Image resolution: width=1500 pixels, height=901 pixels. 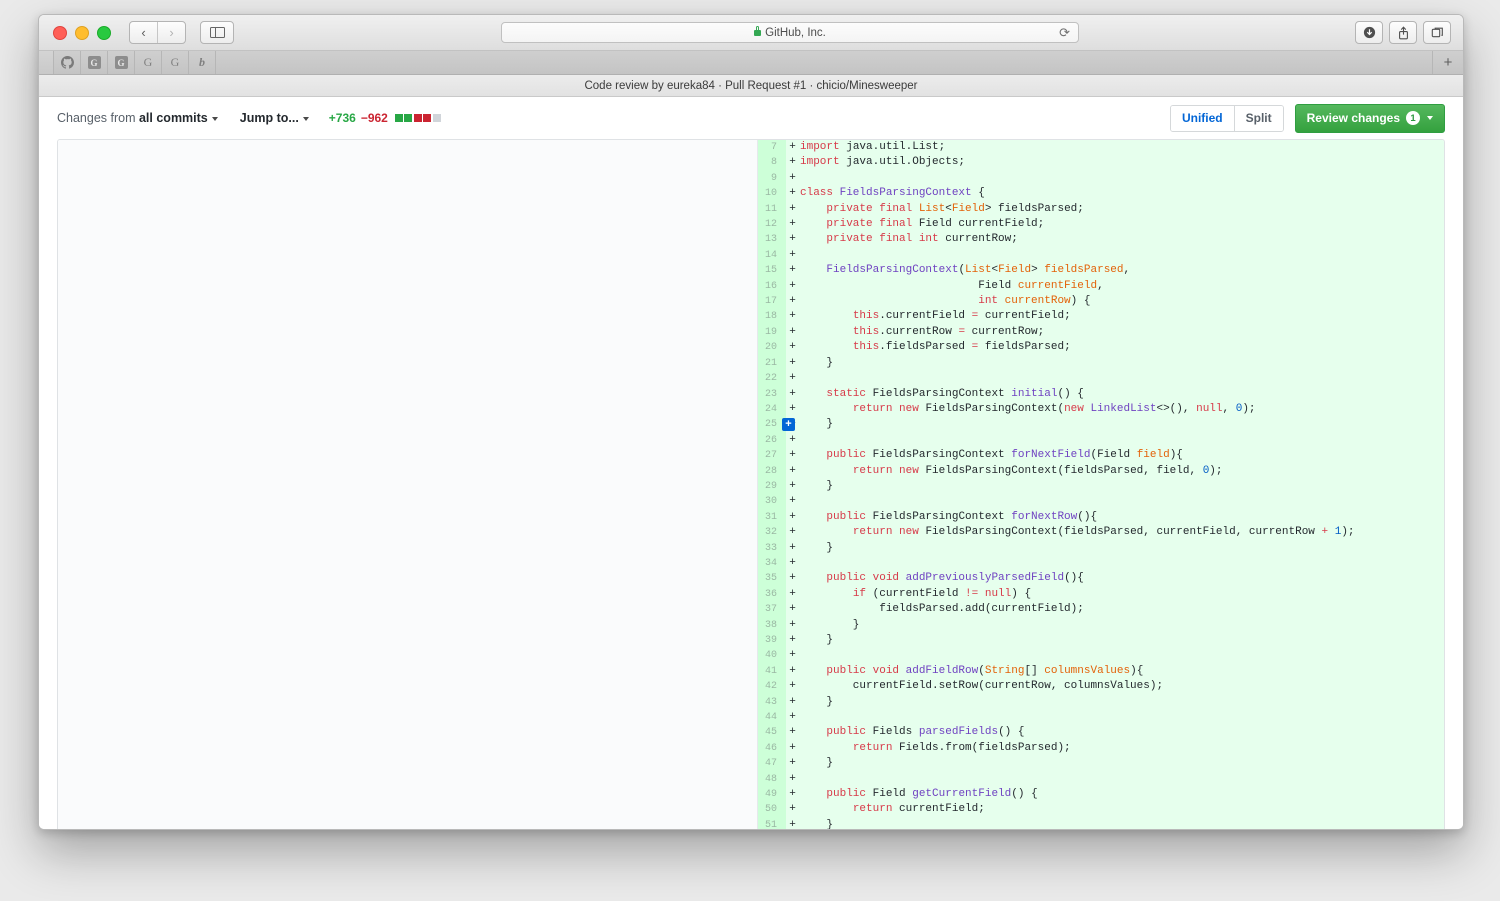 What do you see at coordinates (1448, 62) in the screenshot?
I see `new-tab-button: +` at bounding box center [1448, 62].